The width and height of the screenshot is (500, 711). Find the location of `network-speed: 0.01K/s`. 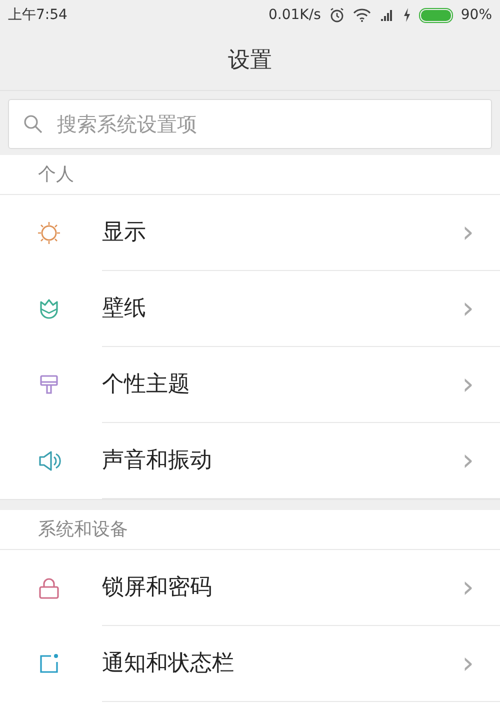

network-speed: 0.01K/s is located at coordinates (294, 15).